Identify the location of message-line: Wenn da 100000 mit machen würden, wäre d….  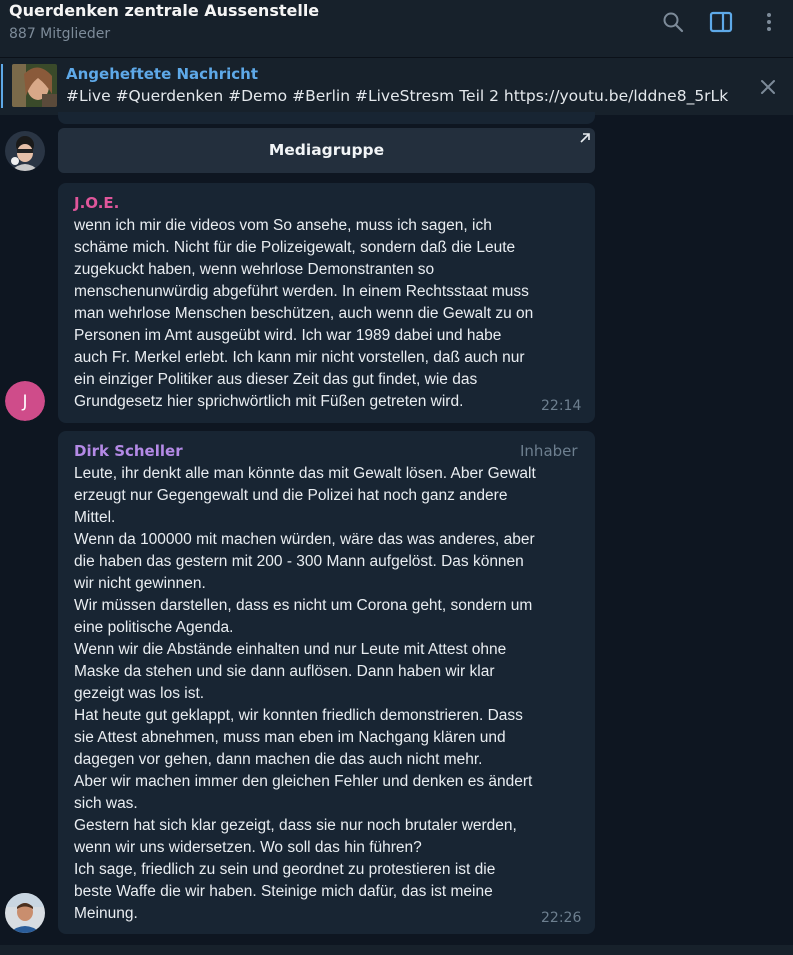
(304, 539).